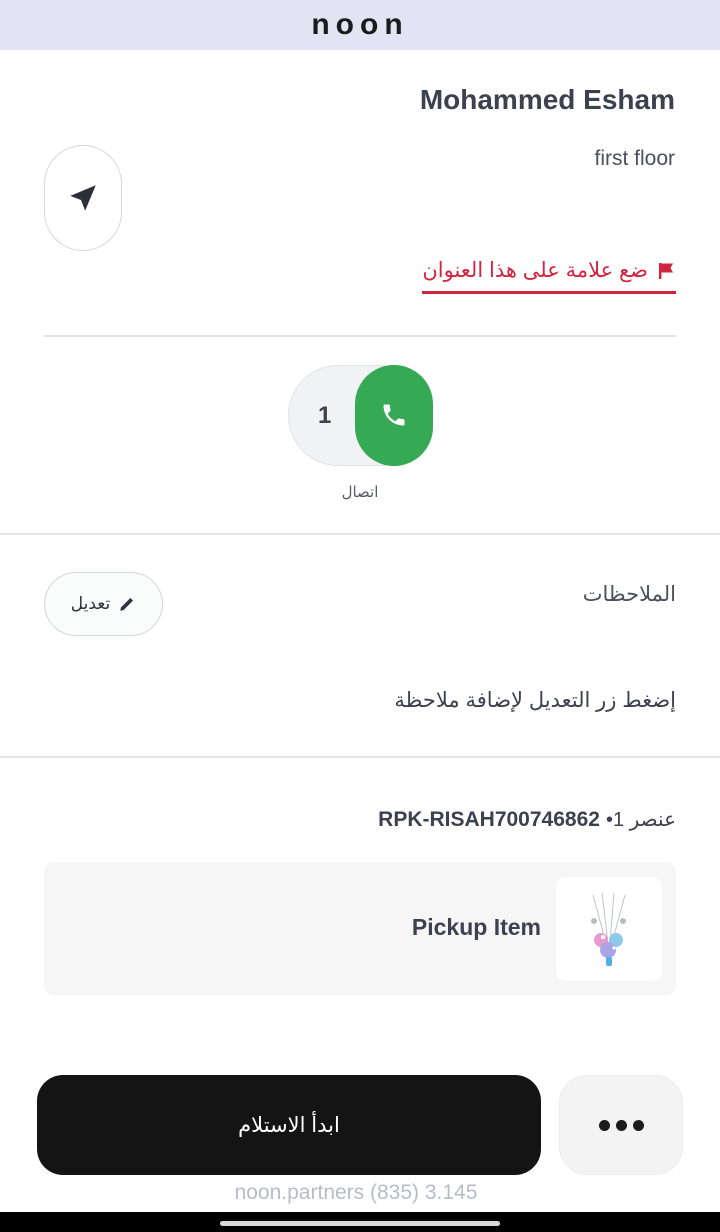  I want to click on phone-icon, so click(394, 415).